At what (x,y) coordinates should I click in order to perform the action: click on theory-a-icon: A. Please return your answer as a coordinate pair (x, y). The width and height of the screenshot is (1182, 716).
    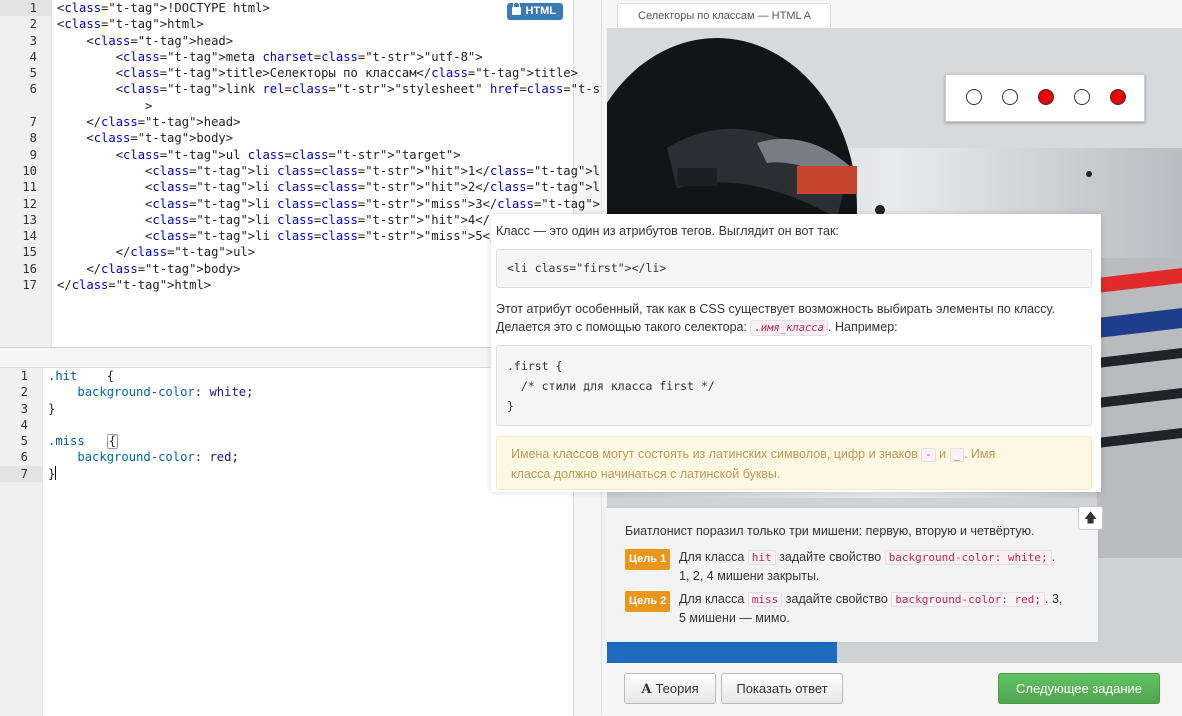
    Looking at the image, I should click on (646, 689).